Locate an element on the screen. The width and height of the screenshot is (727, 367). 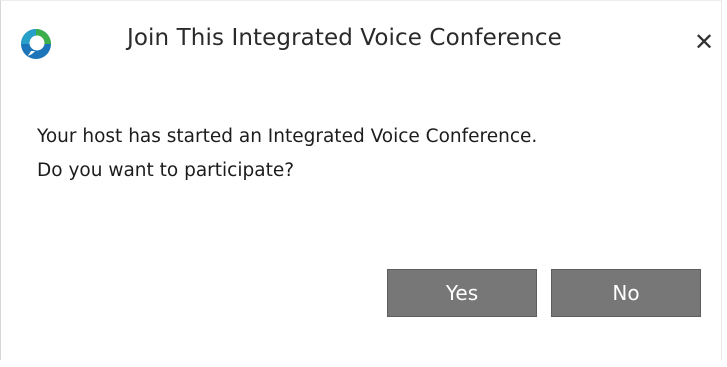
no-button: No is located at coordinates (626, 293).